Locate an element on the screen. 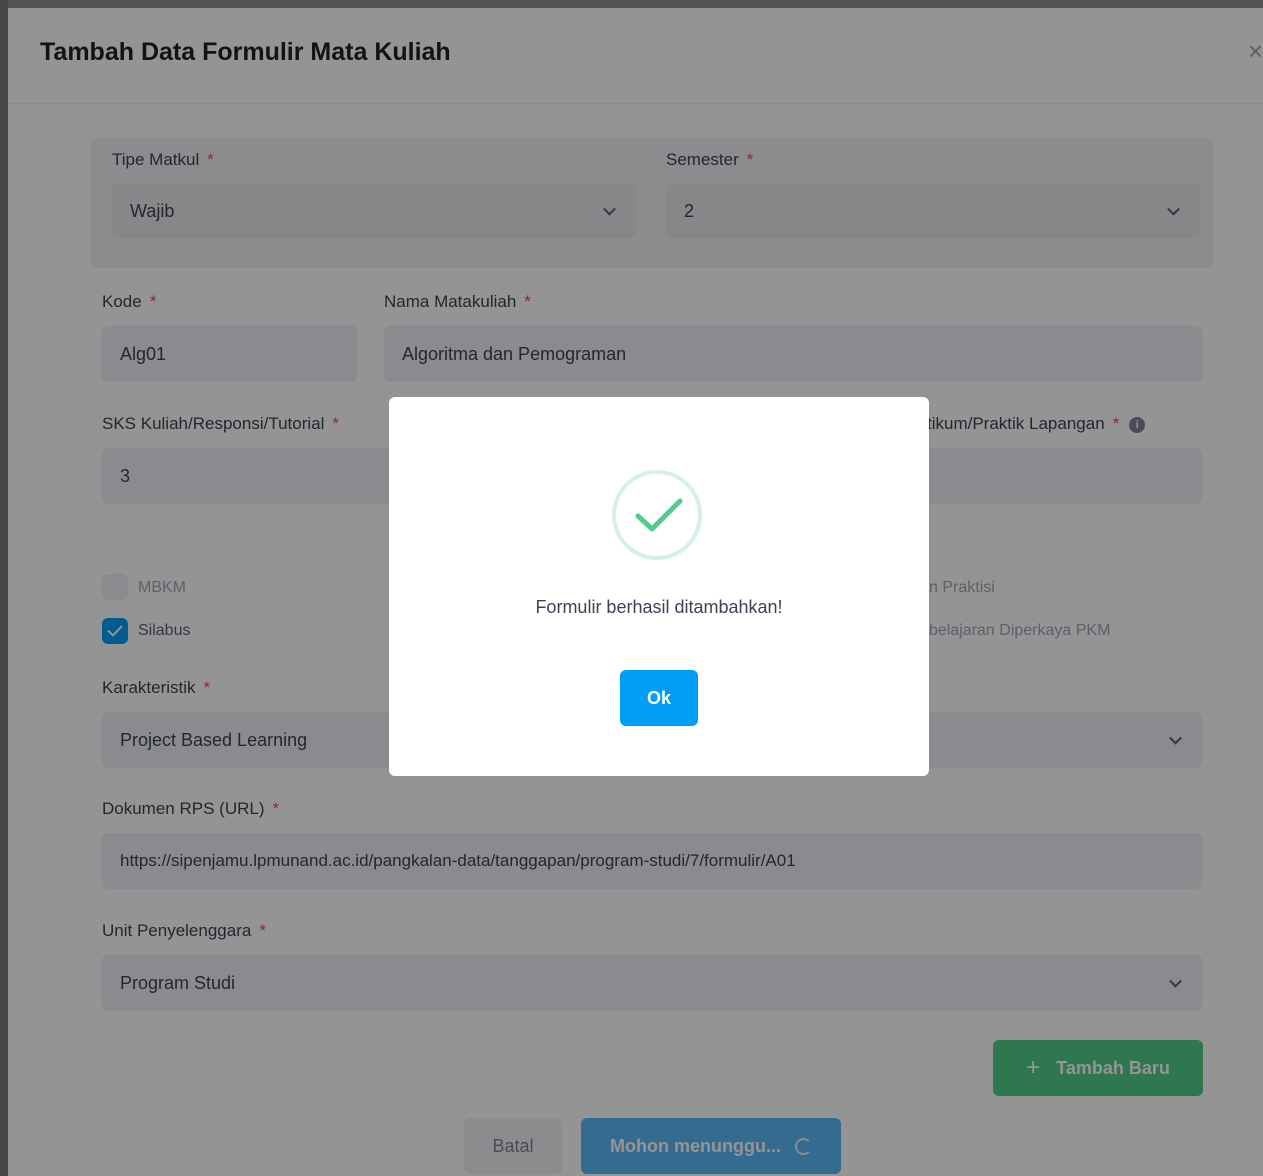 The width and height of the screenshot is (1263, 1176). ok-button: Ok is located at coordinates (659, 698).